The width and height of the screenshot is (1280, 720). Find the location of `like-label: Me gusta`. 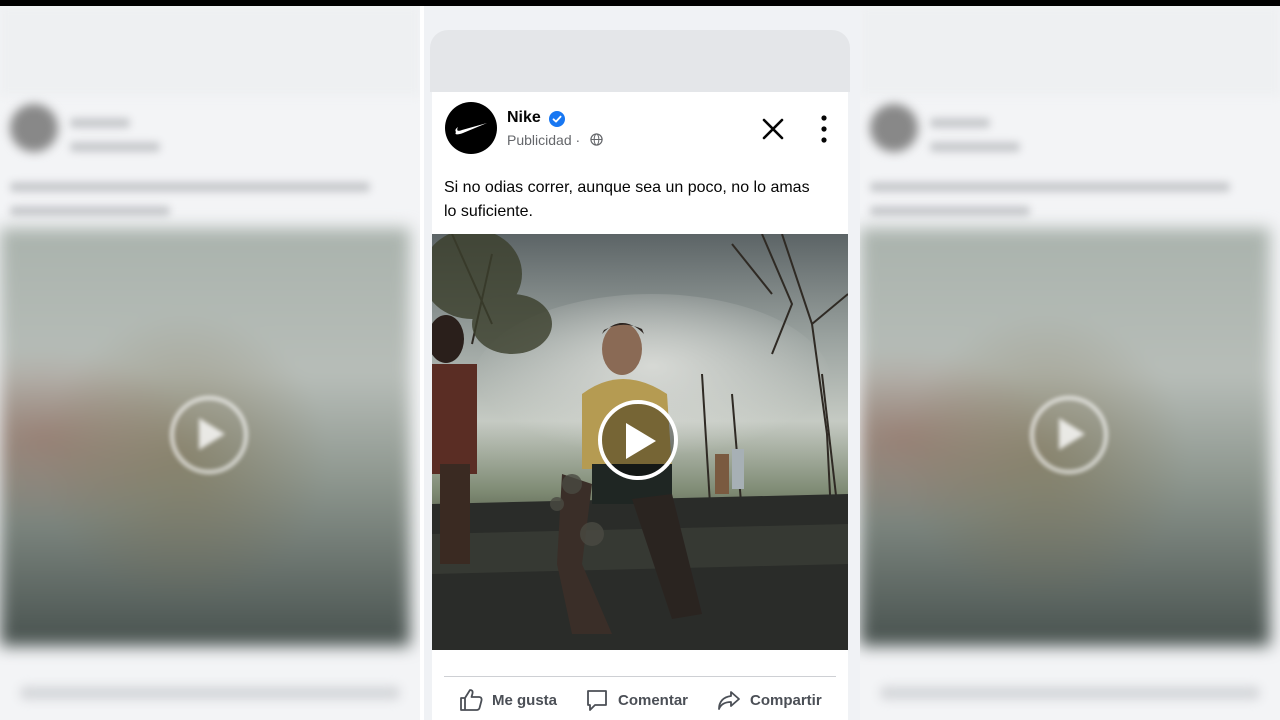

like-label: Me gusta is located at coordinates (525, 700).